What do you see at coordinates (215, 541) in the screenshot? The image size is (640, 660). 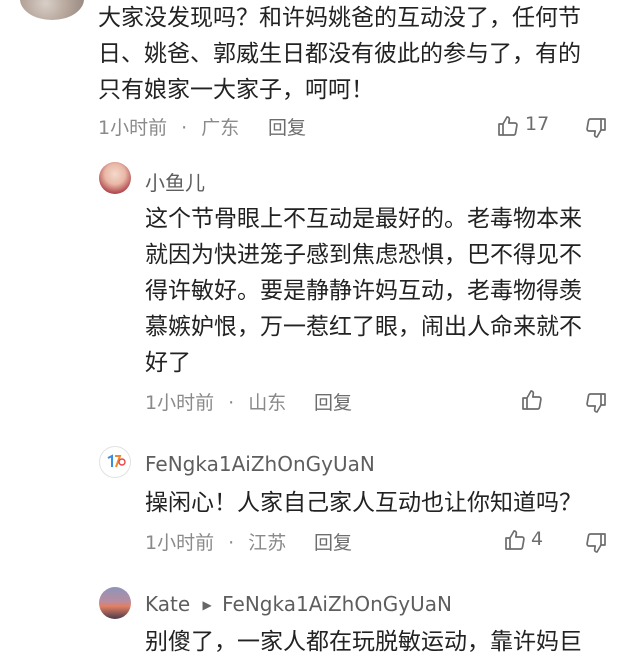 I see `comment-3-meta: 1小时前 · 江苏` at bounding box center [215, 541].